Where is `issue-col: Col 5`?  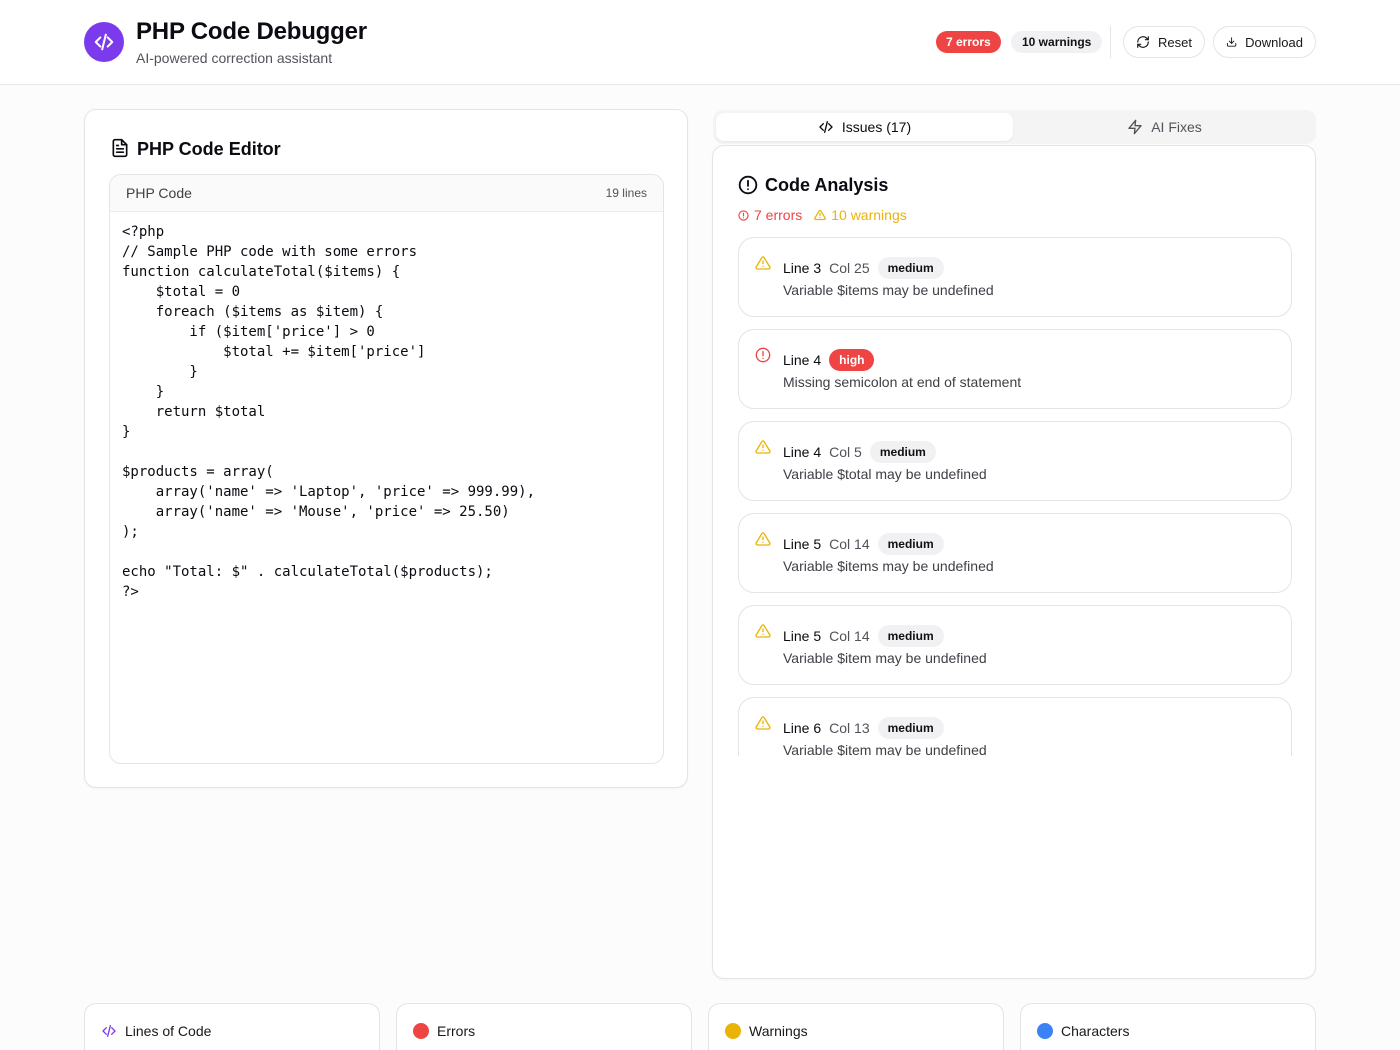 issue-col: Col 5 is located at coordinates (845, 452).